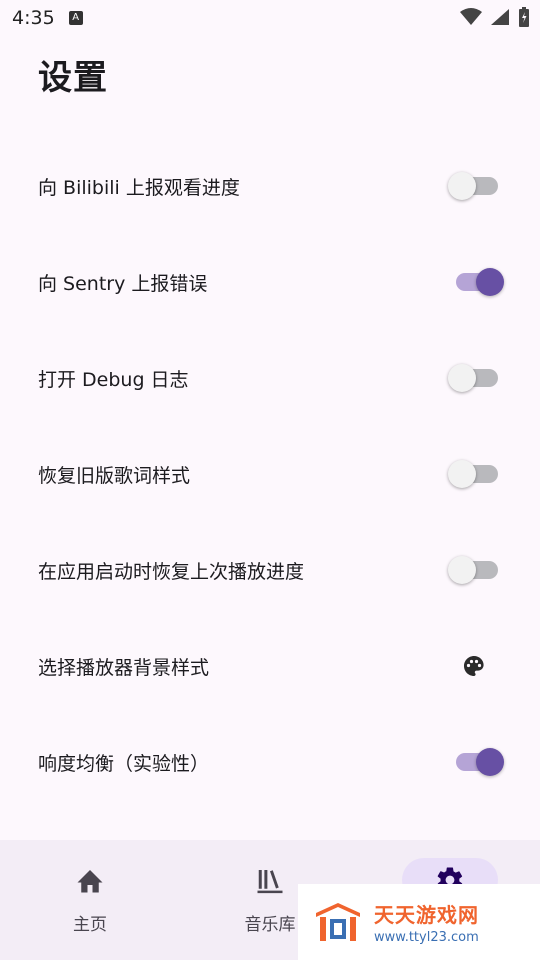  I want to click on setting-row-debug-log: 打开 Debug 日志, so click(270, 378).